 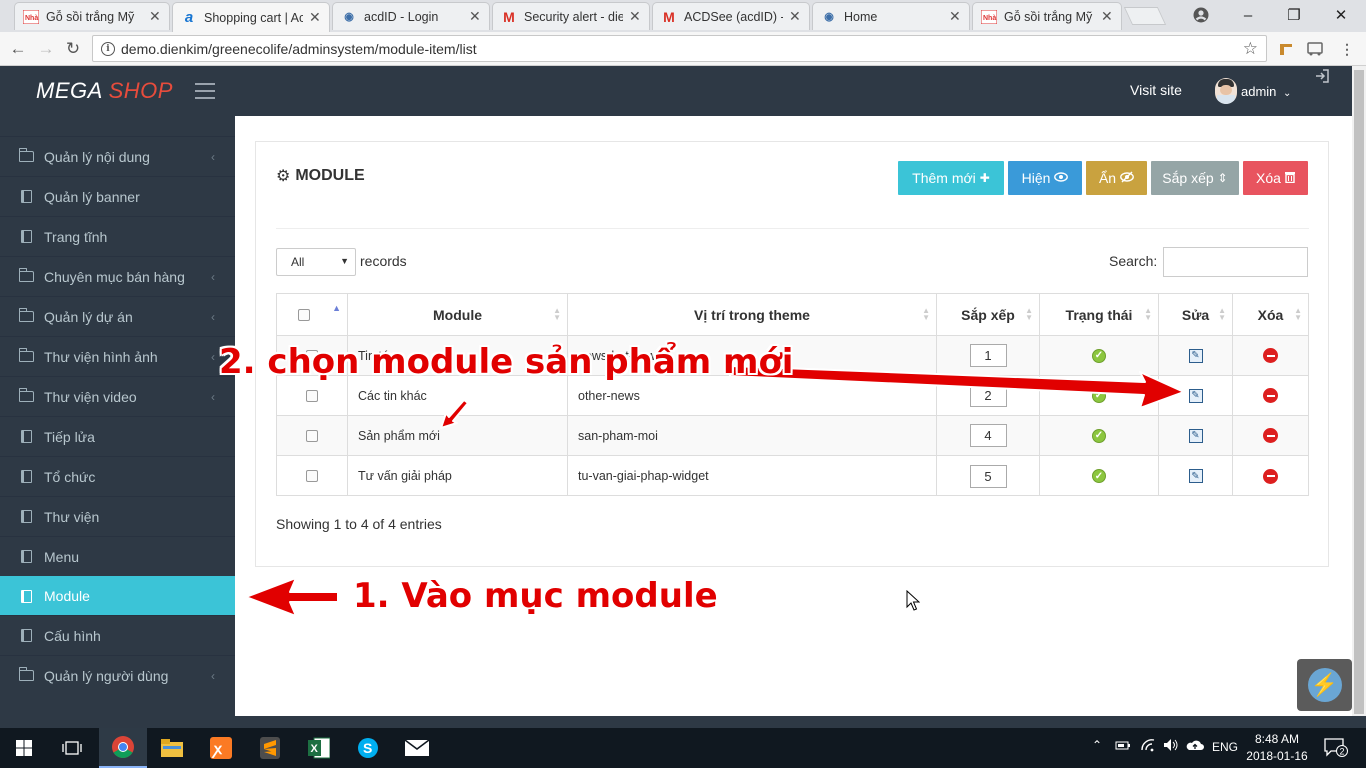 I want to click on restore-icon: ❐, so click(x=1294, y=15).